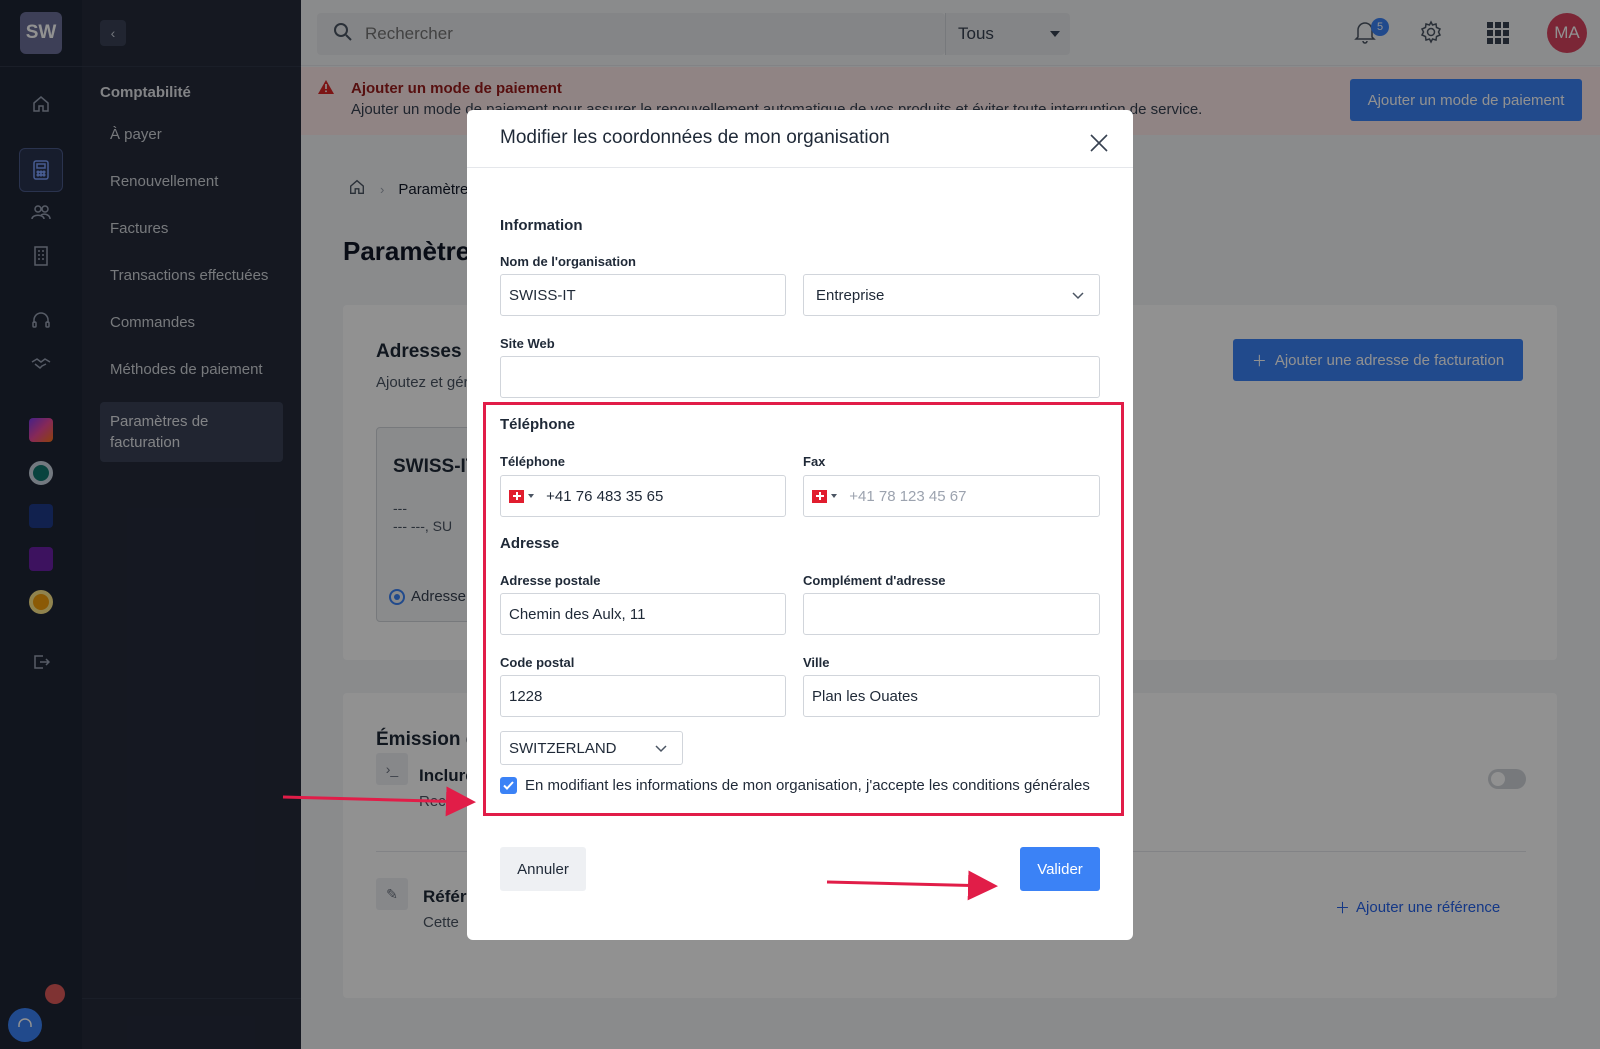 The width and height of the screenshot is (1600, 1049). I want to click on cancel-button: Annuler, so click(543, 869).